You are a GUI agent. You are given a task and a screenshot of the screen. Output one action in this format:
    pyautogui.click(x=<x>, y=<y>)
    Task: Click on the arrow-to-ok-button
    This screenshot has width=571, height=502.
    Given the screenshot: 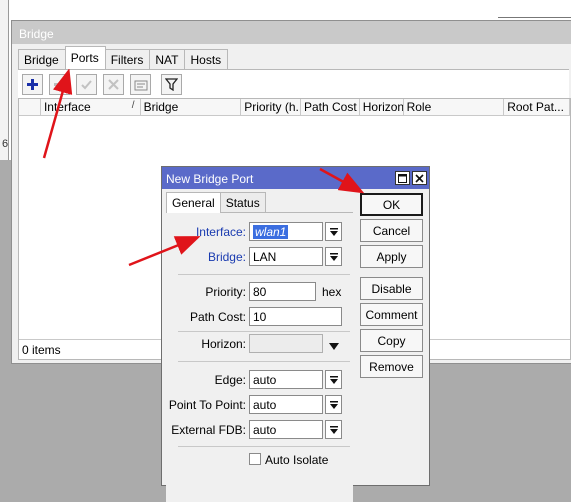 What is the action you would take?
    pyautogui.click(x=342, y=180)
    